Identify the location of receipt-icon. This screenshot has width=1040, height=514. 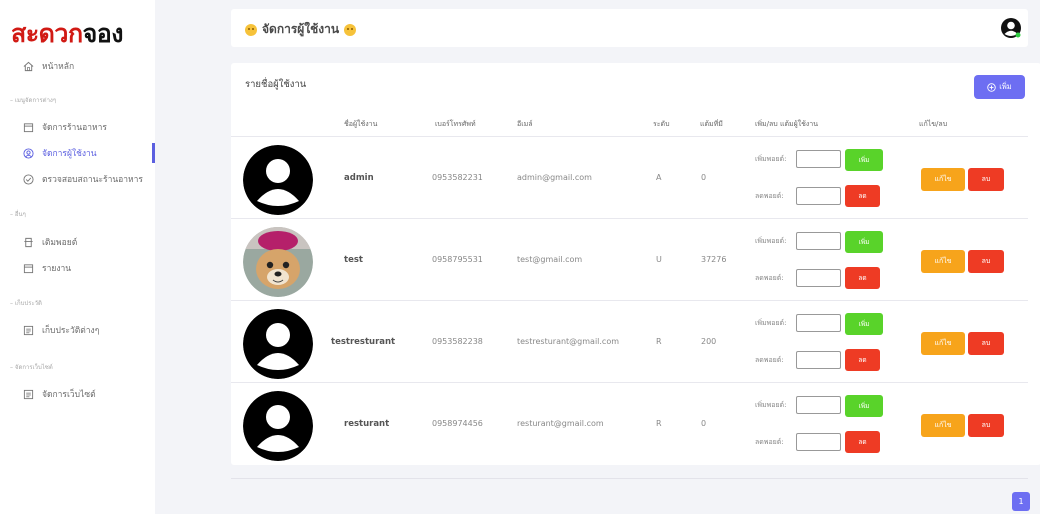
(28, 242).